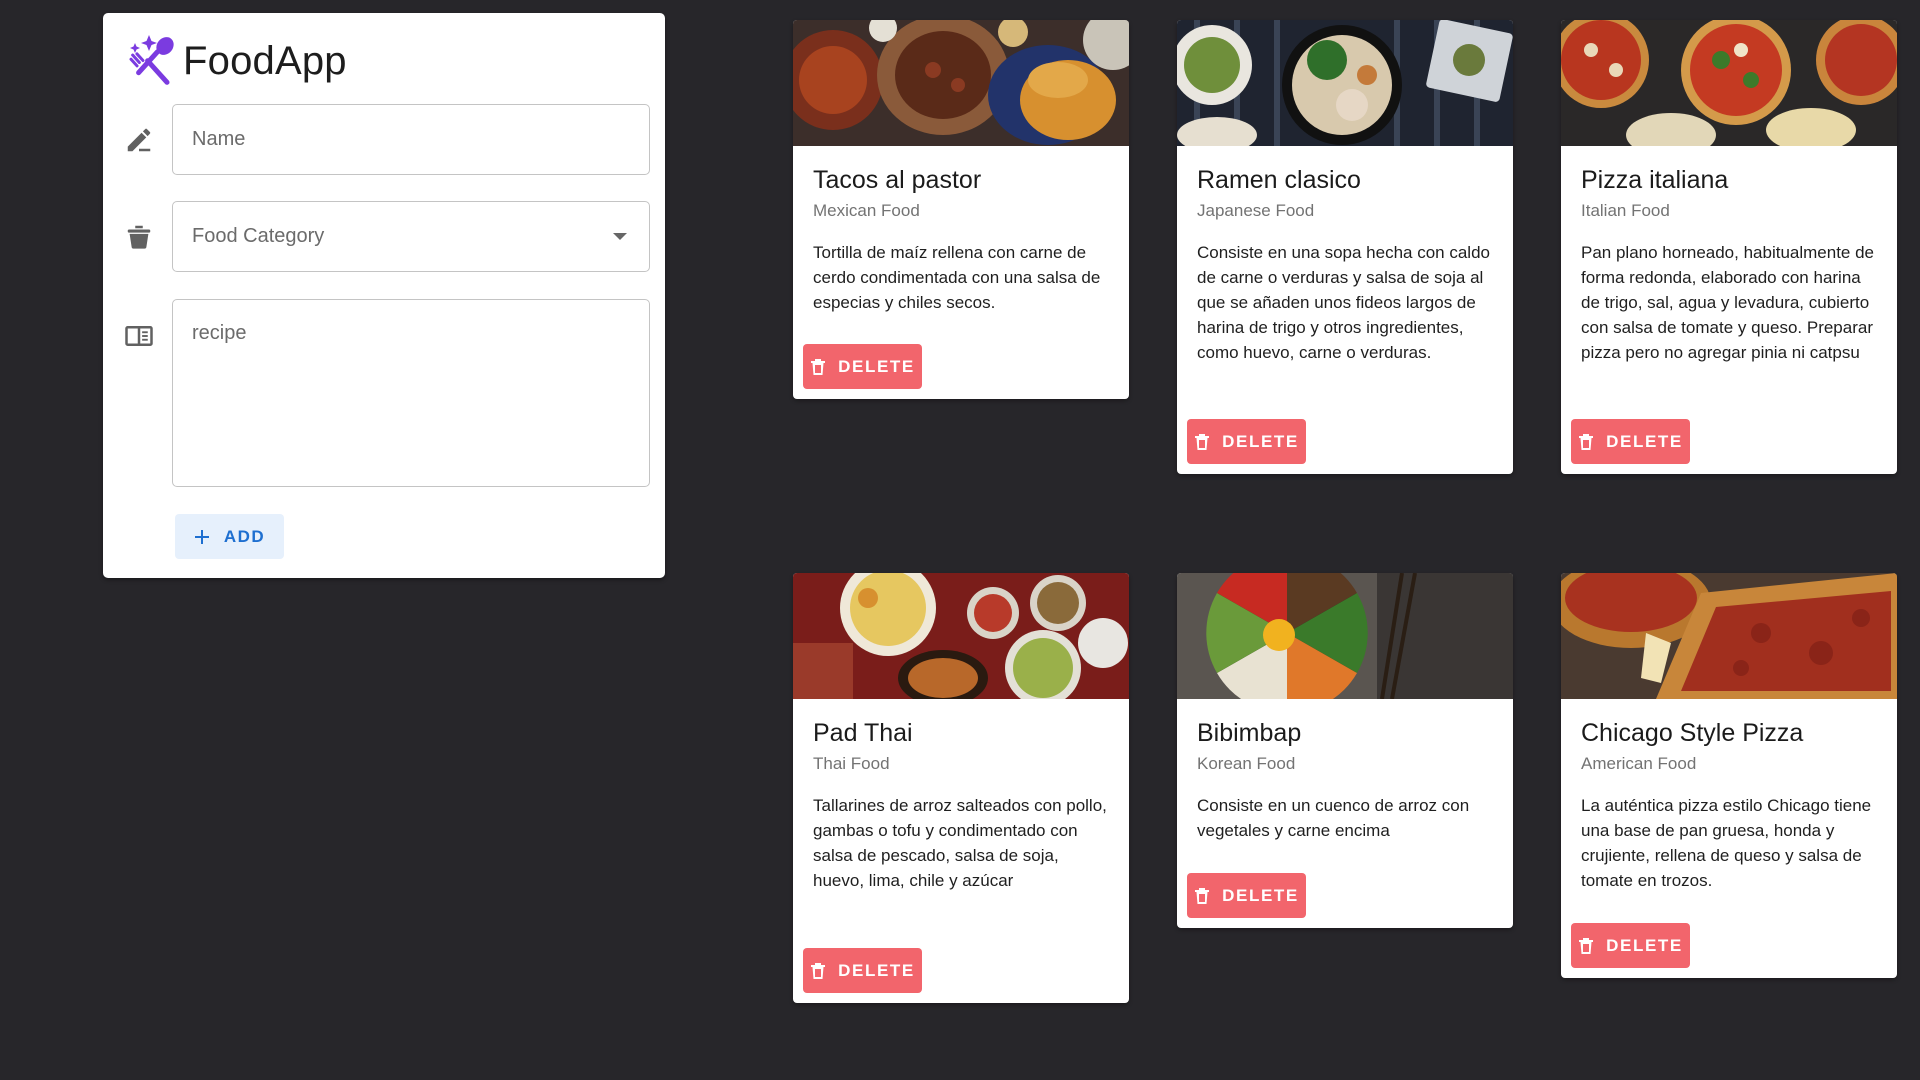 The image size is (1920, 1080). I want to click on card-title: Pizza italiana, so click(1655, 180).